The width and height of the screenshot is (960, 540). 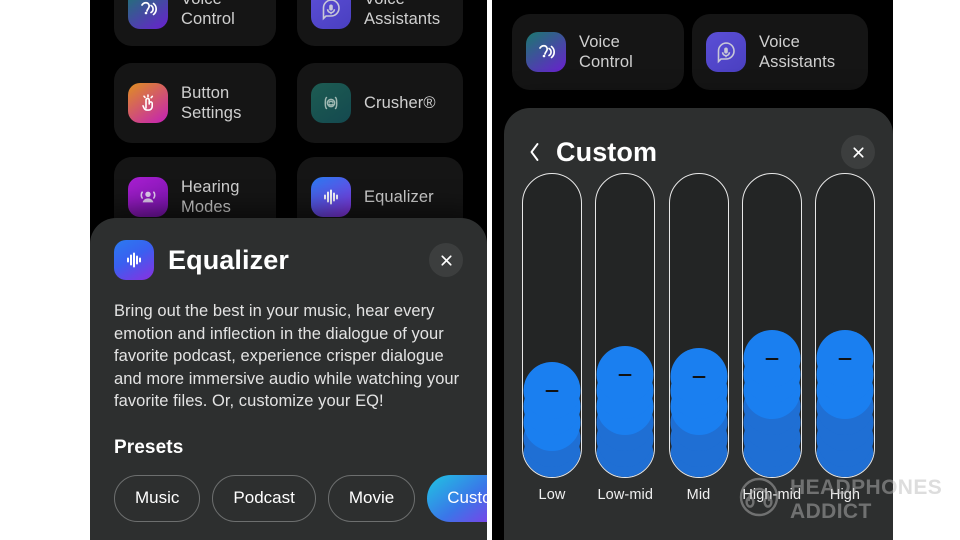 I want to click on custom-card-title: Custom, so click(x=607, y=151).